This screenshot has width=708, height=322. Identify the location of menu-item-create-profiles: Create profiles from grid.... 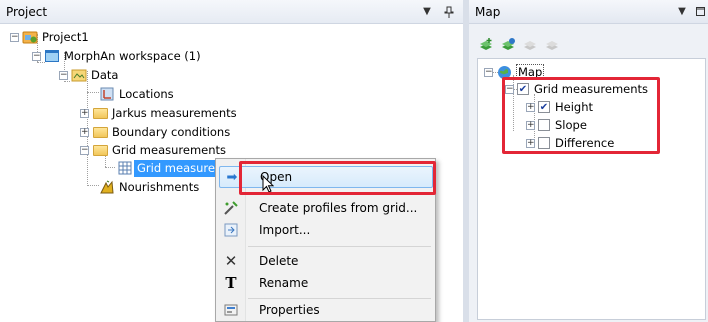
(326, 208).